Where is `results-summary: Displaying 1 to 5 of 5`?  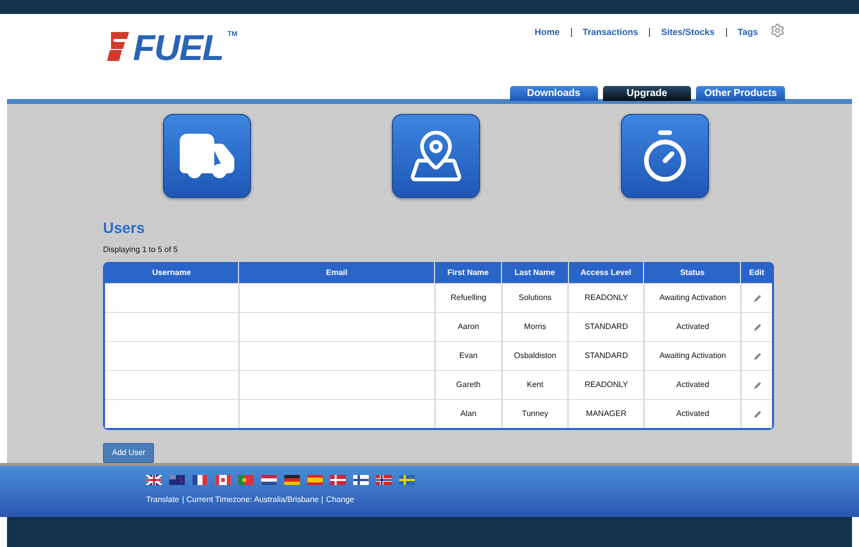
results-summary: Displaying 1 to 5 of 5 is located at coordinates (141, 250).